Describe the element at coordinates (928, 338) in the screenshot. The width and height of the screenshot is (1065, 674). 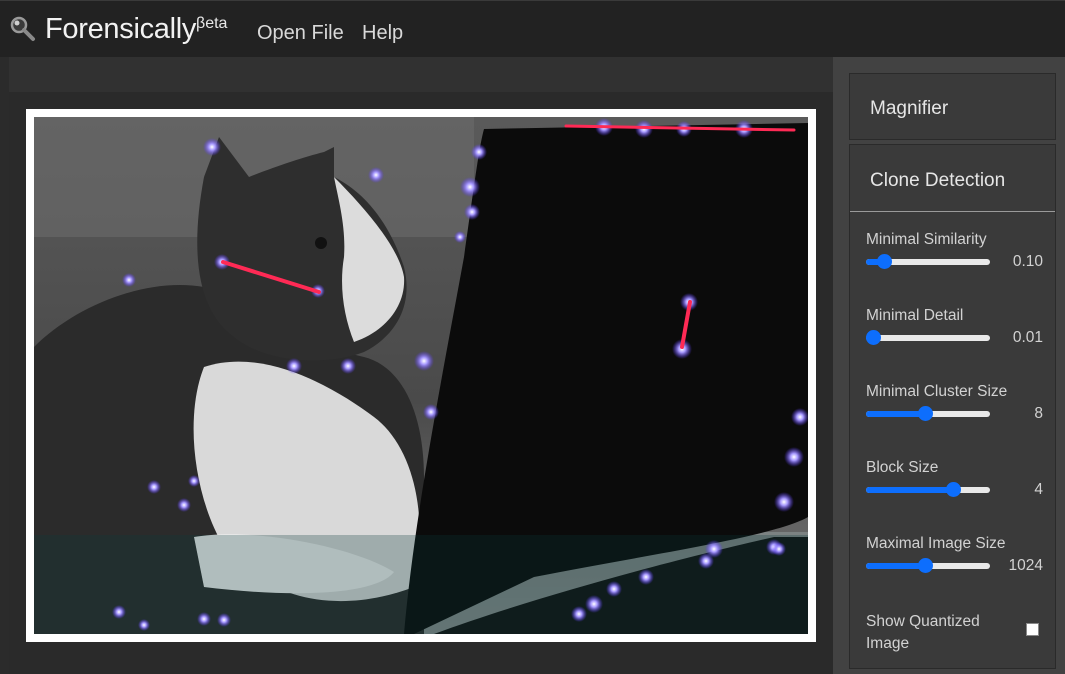
I see `minimal-detail-slider` at that location.